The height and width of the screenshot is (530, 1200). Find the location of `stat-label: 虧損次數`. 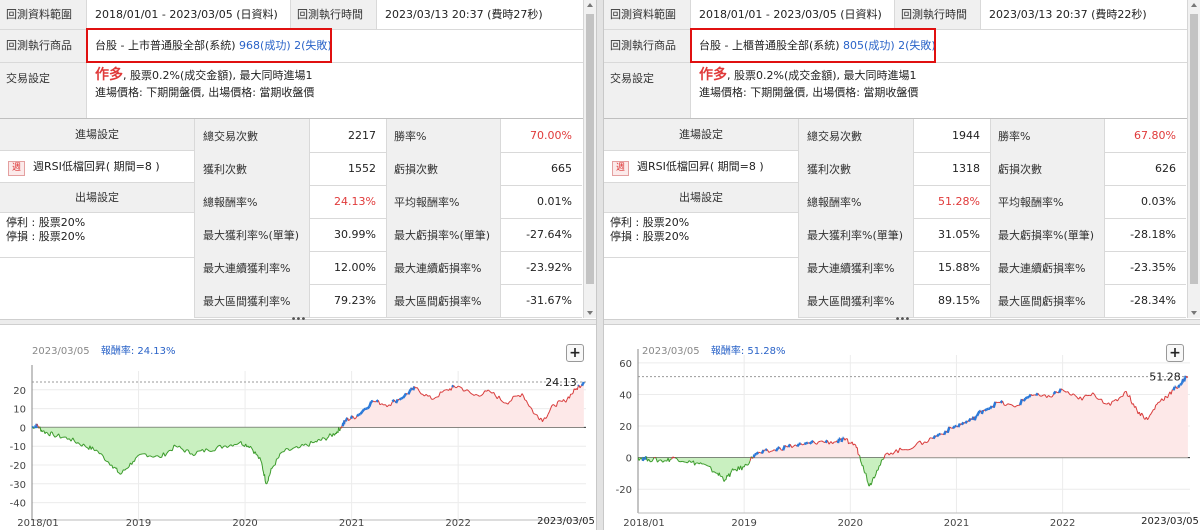

stat-label: 虧損次數 is located at coordinates (443, 168).